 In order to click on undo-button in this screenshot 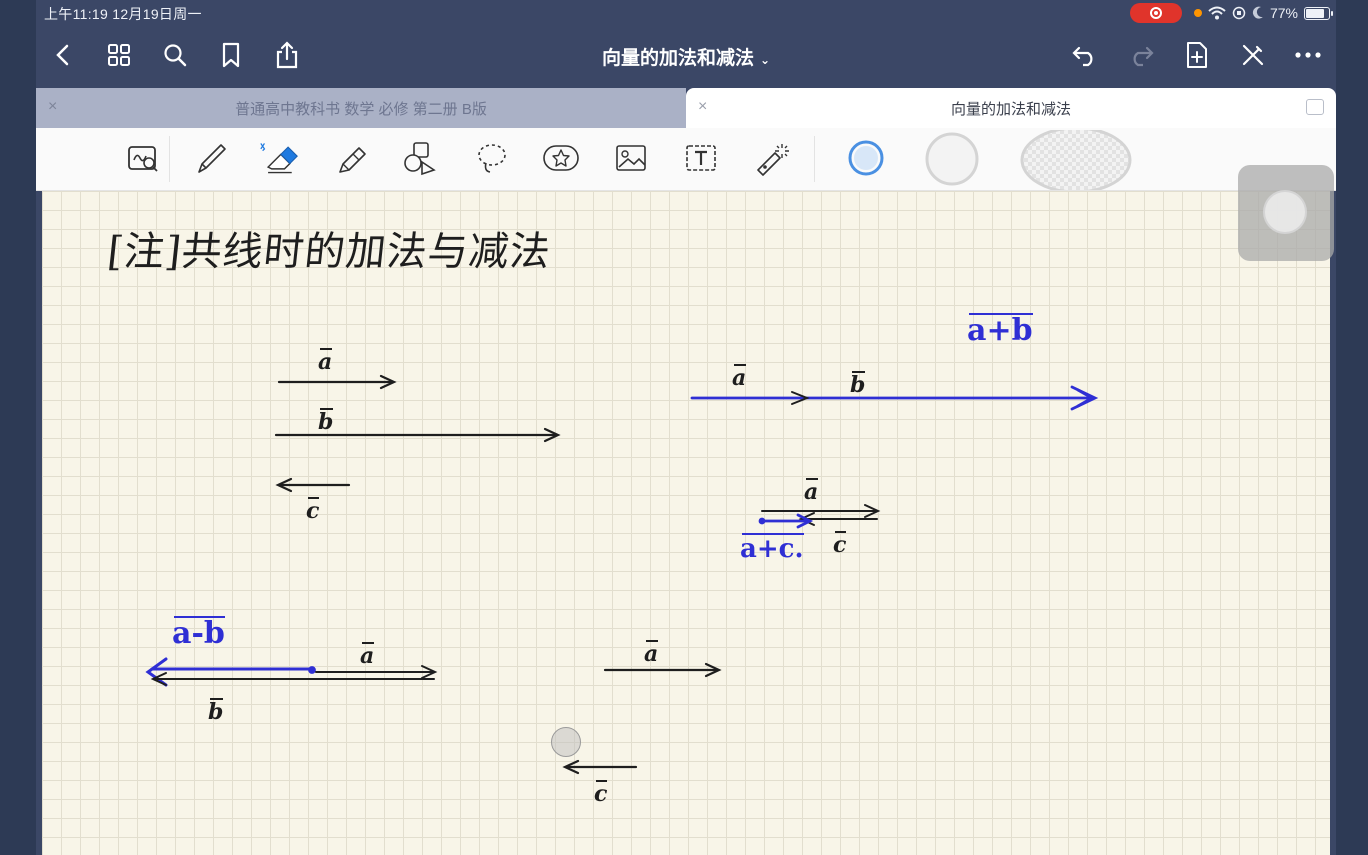, I will do `click(1085, 55)`.